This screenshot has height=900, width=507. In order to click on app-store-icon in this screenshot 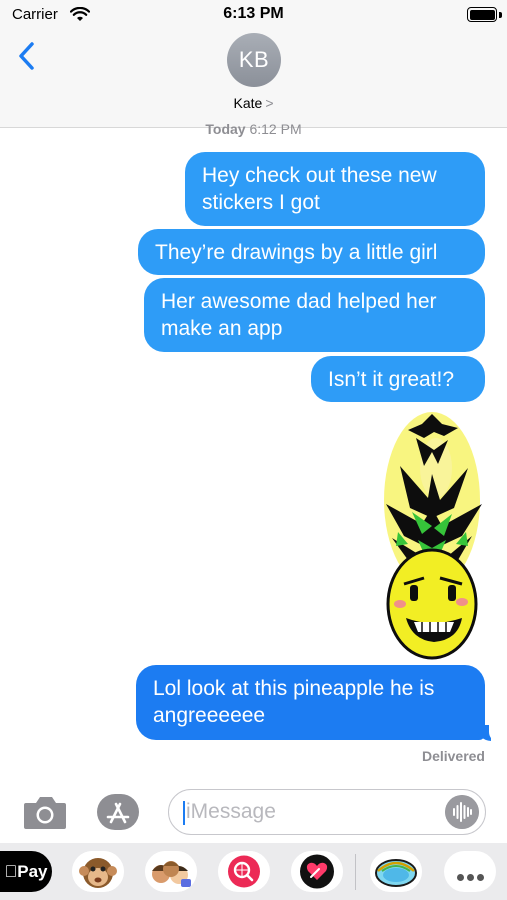, I will do `click(118, 812)`.